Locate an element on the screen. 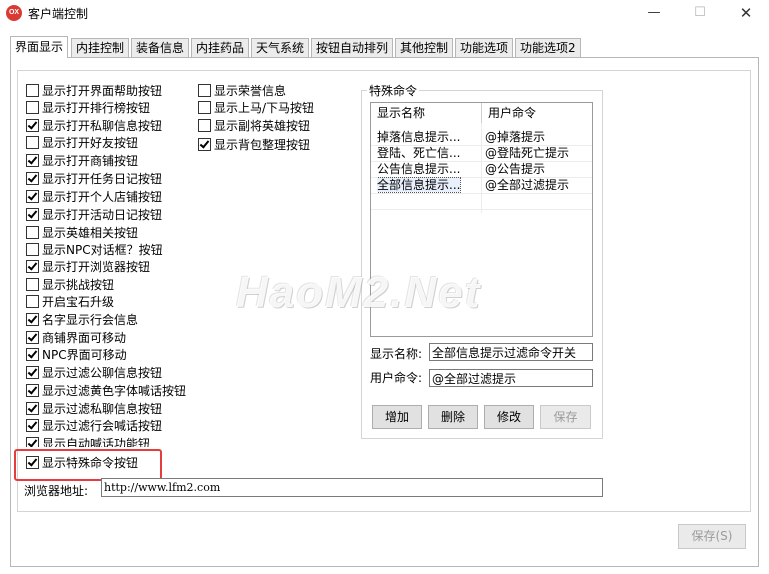 The width and height of the screenshot is (769, 574). checkbox-show-personal-store: 显示打开个人店铺按钮 is located at coordinates (94, 197).